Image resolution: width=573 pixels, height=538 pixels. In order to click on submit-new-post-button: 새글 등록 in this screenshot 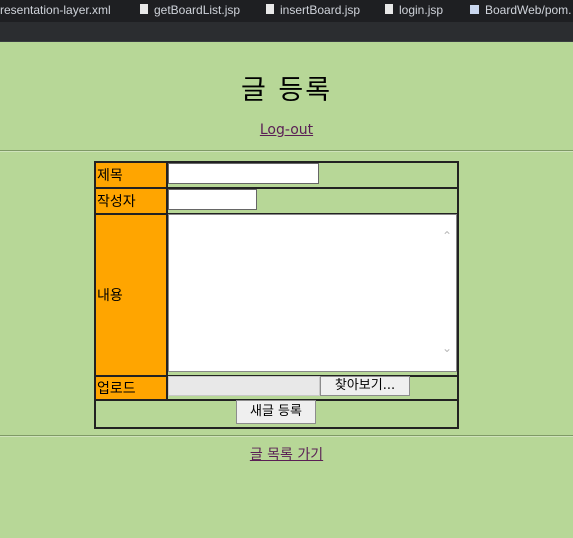, I will do `click(276, 412)`.